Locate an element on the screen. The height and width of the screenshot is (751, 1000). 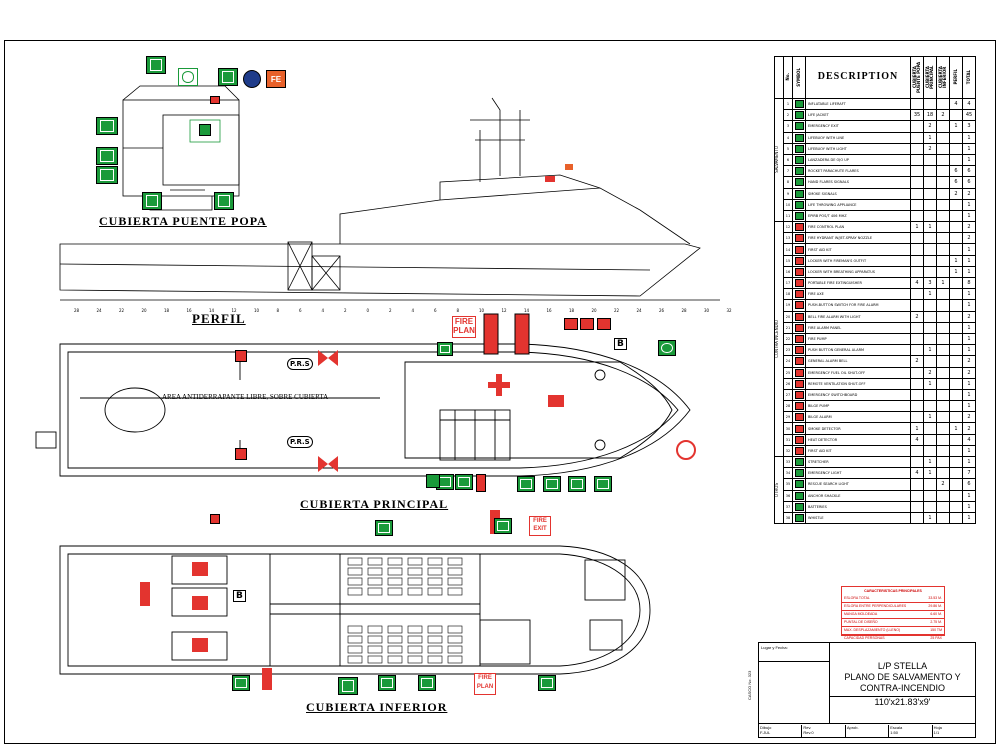
main-fire-locker is located at coordinates (556, 401).